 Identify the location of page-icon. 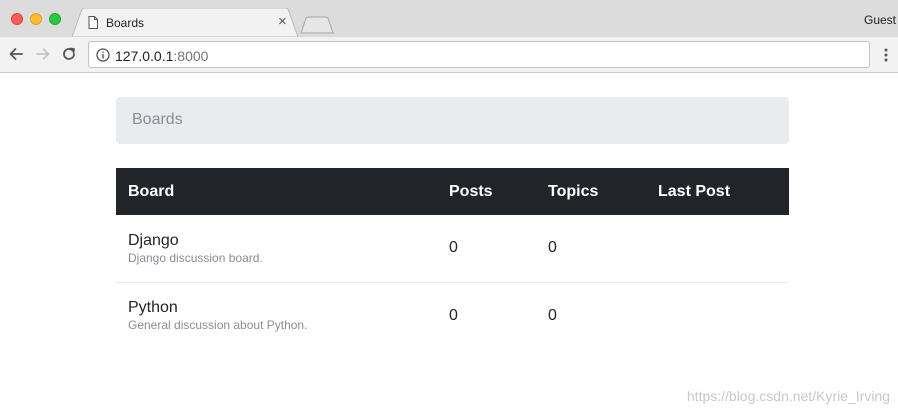
(93, 22).